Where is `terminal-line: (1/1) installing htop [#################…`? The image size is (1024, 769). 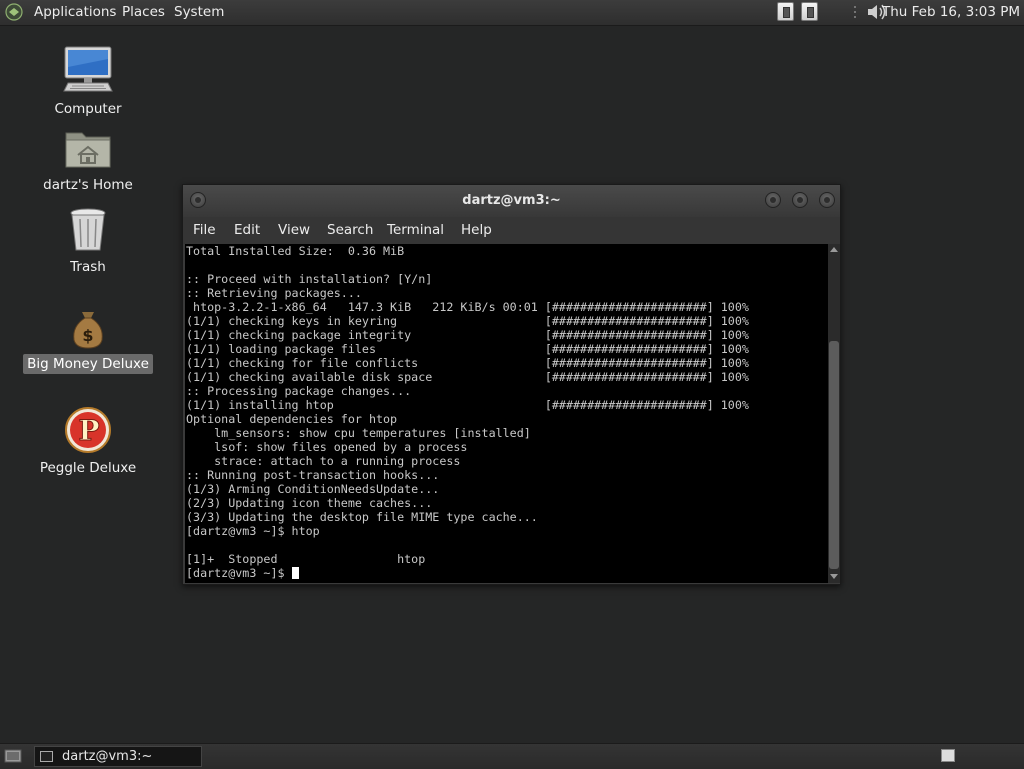 terminal-line: (1/1) installing htop [#################… is located at coordinates (467, 405).